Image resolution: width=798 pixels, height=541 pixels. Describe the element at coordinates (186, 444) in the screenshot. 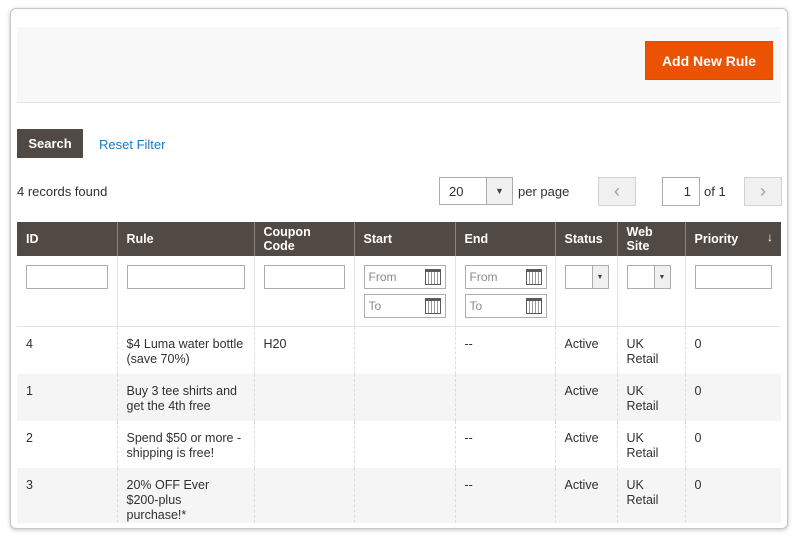

I see `cell-rule: Spend $50 or more - shipping is free!` at that location.